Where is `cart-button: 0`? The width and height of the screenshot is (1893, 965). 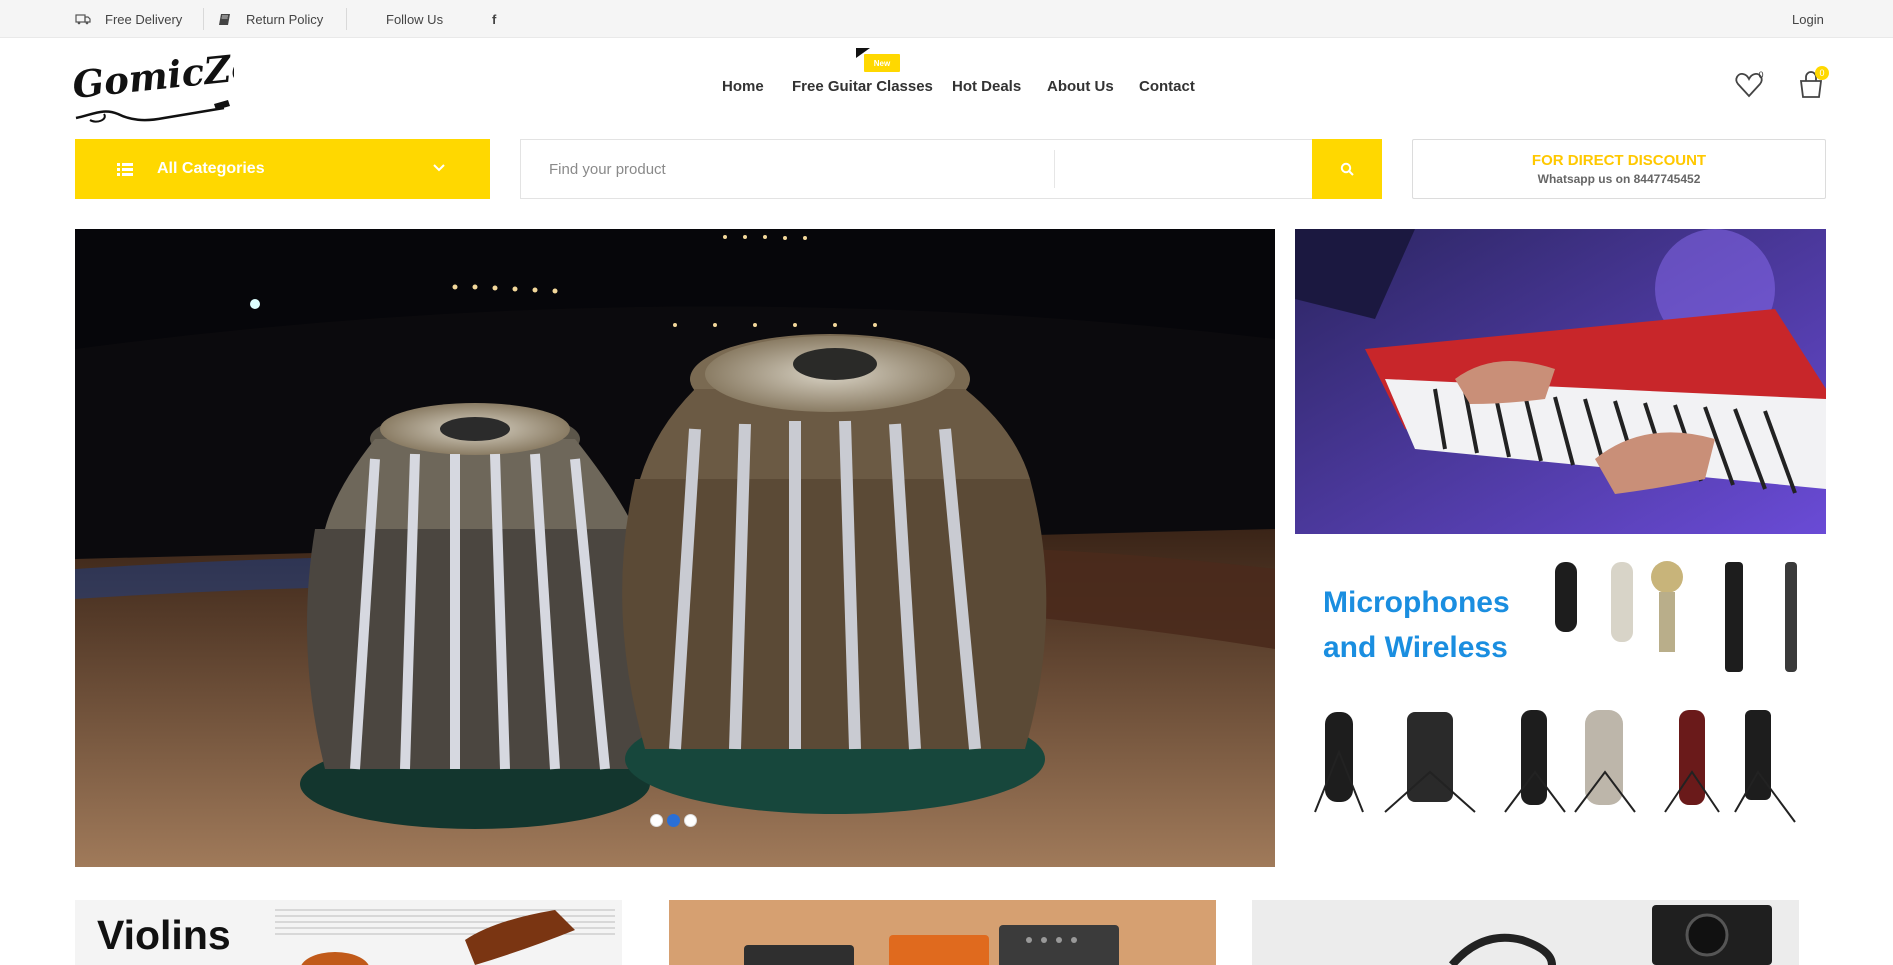 cart-button: 0 is located at coordinates (1812, 83).